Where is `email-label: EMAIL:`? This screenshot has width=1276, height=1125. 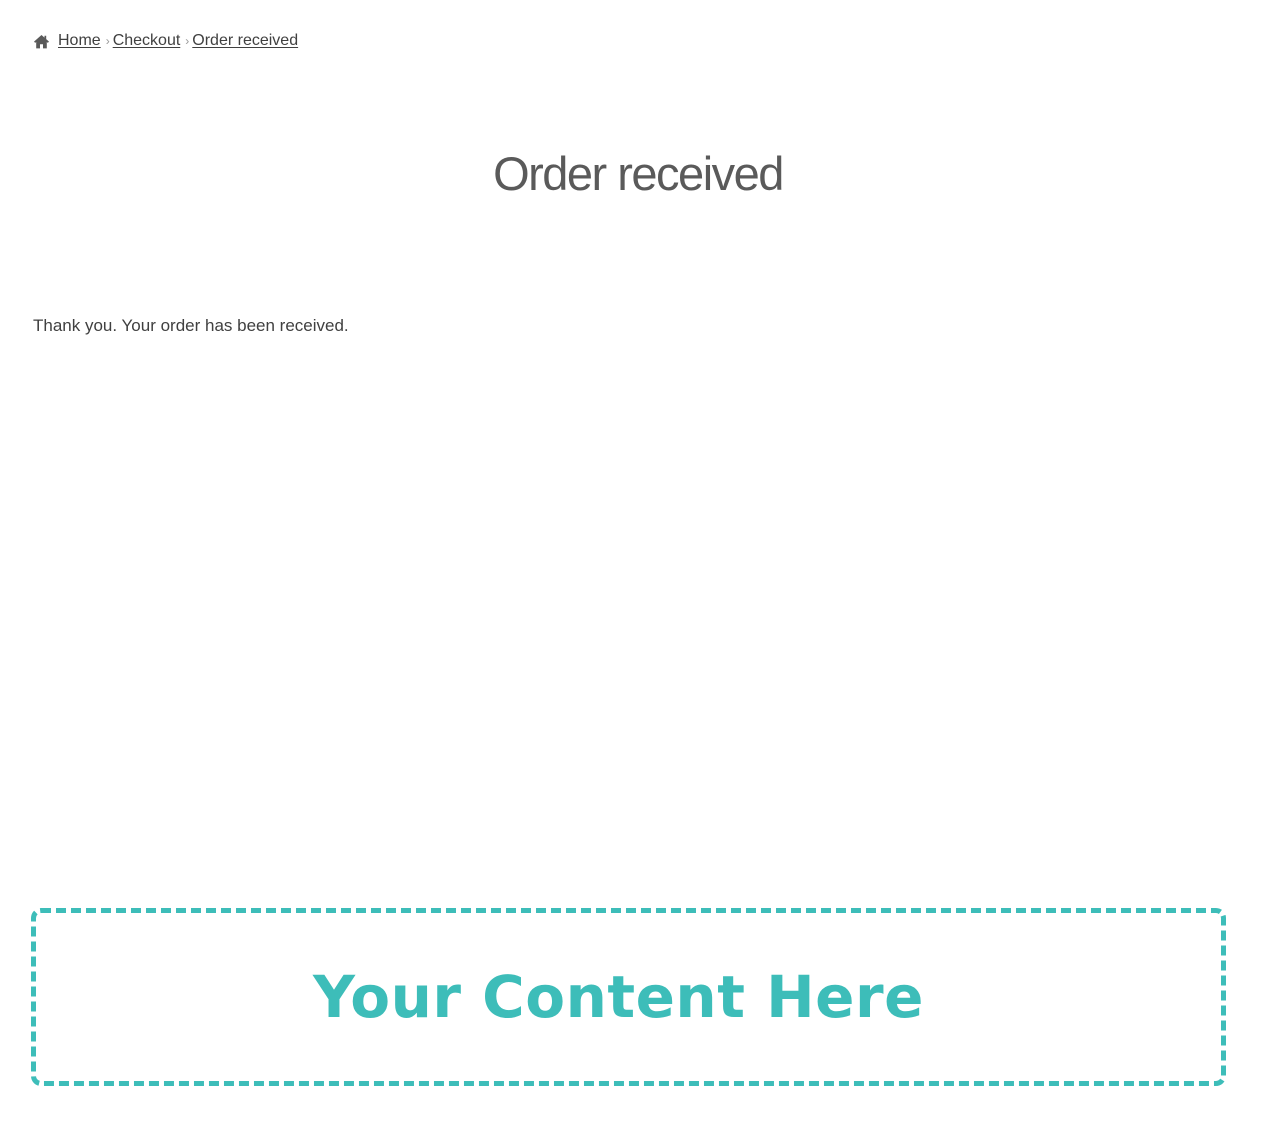
email-label: EMAIL: is located at coordinates (78, 618).